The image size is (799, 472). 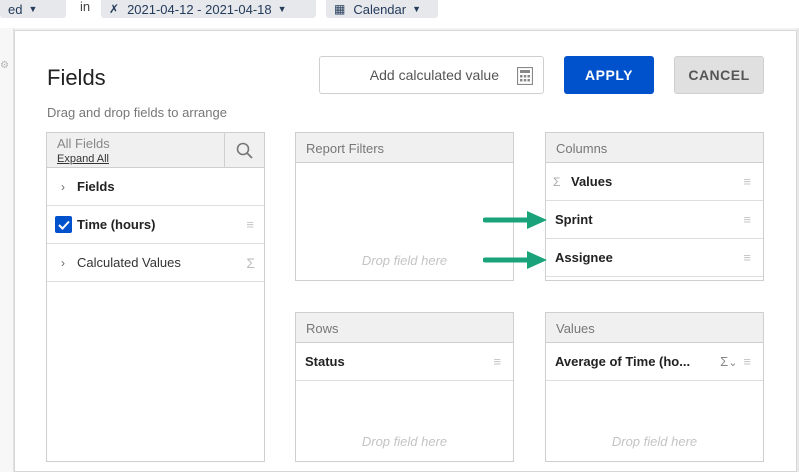 What do you see at coordinates (525, 76) in the screenshot?
I see `calculator-icon` at bounding box center [525, 76].